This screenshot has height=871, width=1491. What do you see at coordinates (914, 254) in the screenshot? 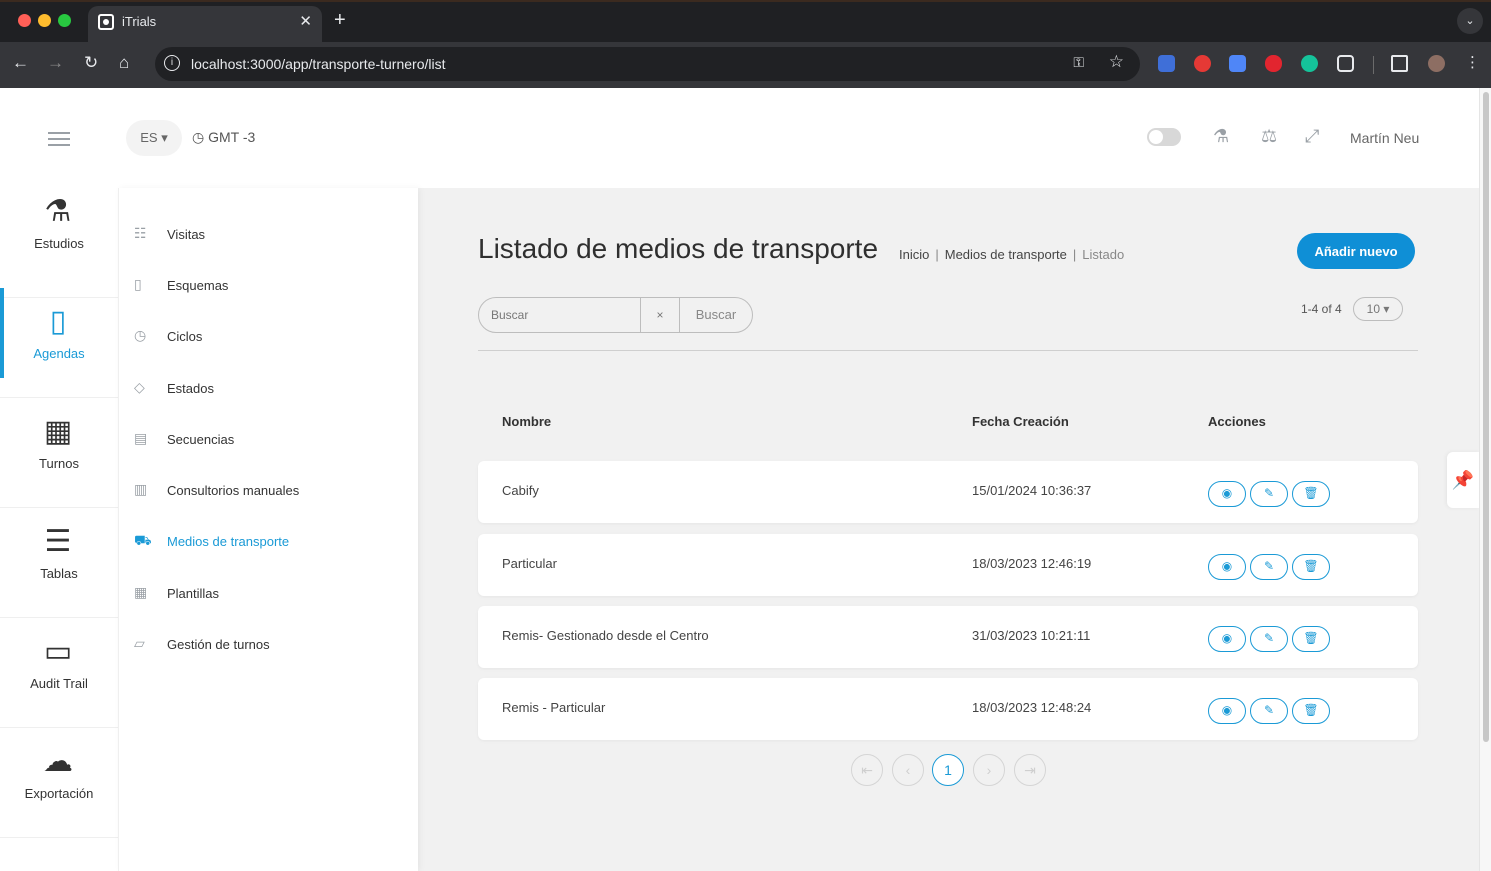
I see `breadcrumb-home-link: Inicio` at bounding box center [914, 254].